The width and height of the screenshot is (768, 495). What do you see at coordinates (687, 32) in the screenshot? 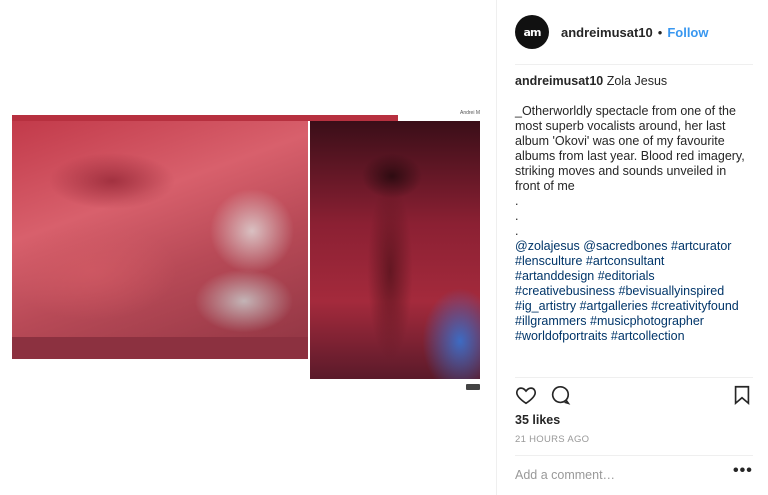
I see `follow-button: Follow` at bounding box center [687, 32].